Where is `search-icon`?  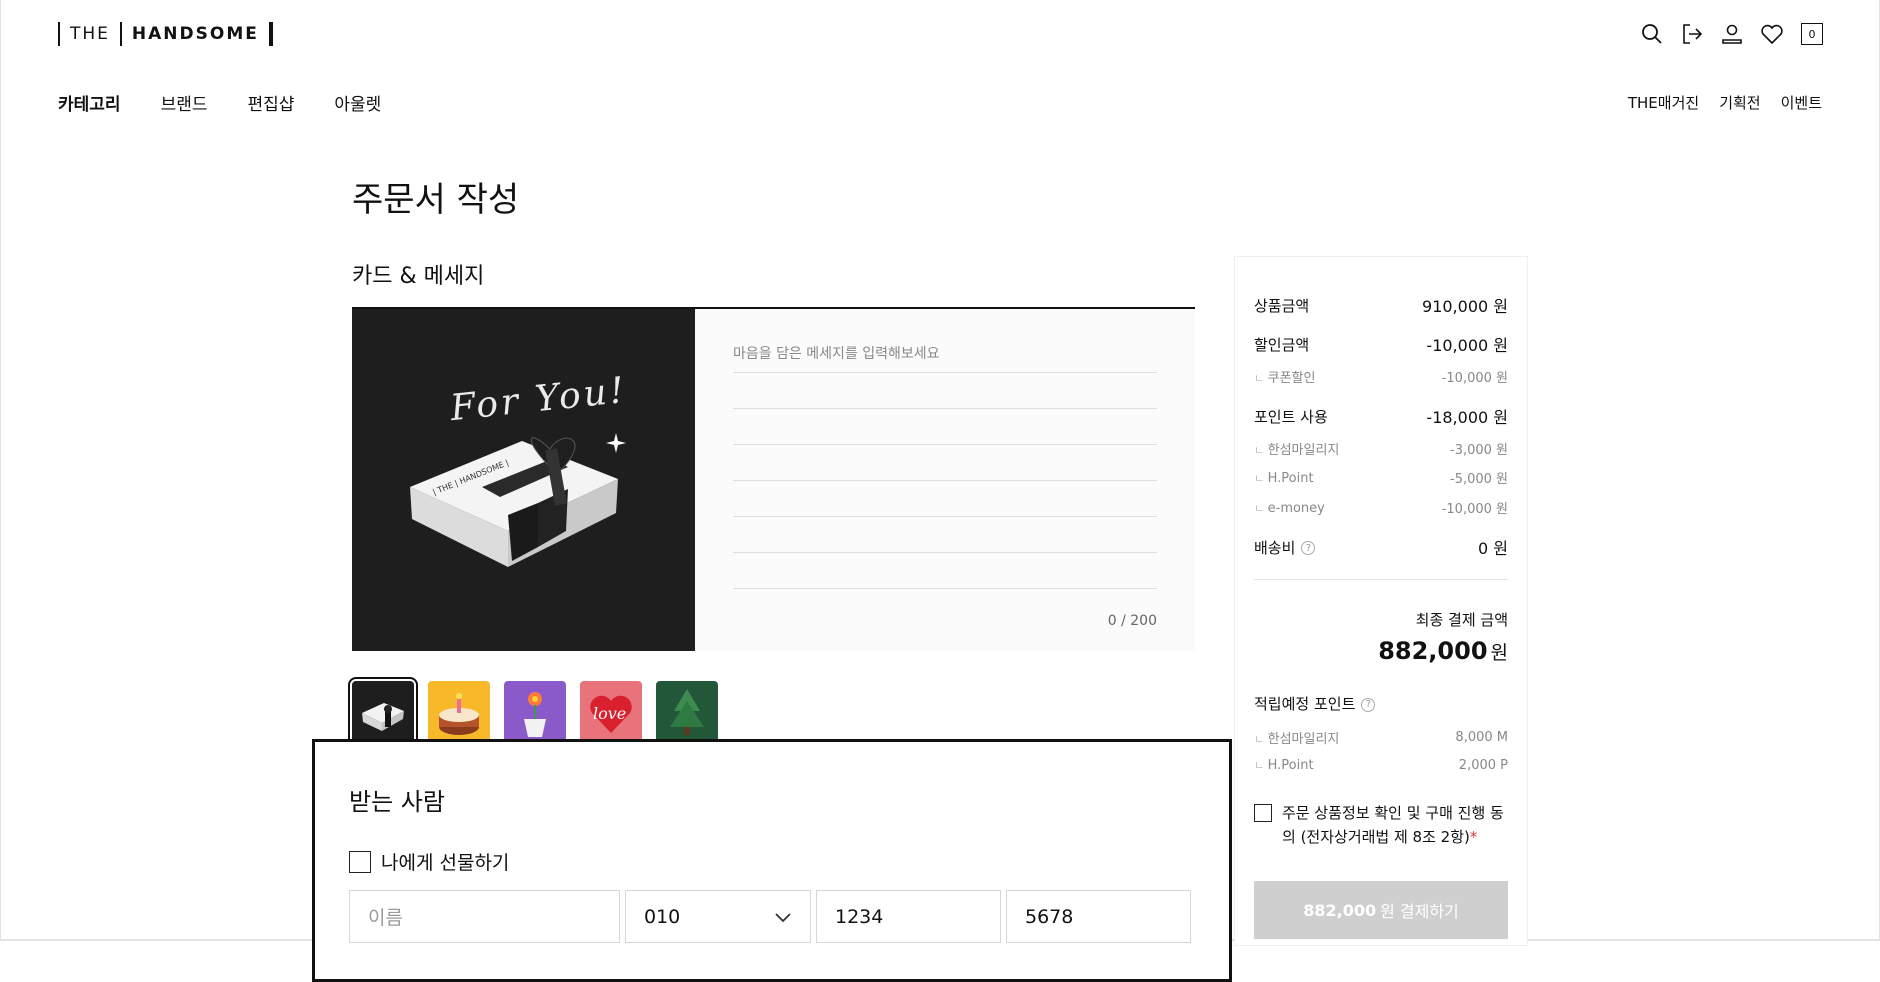
search-icon is located at coordinates (1652, 34).